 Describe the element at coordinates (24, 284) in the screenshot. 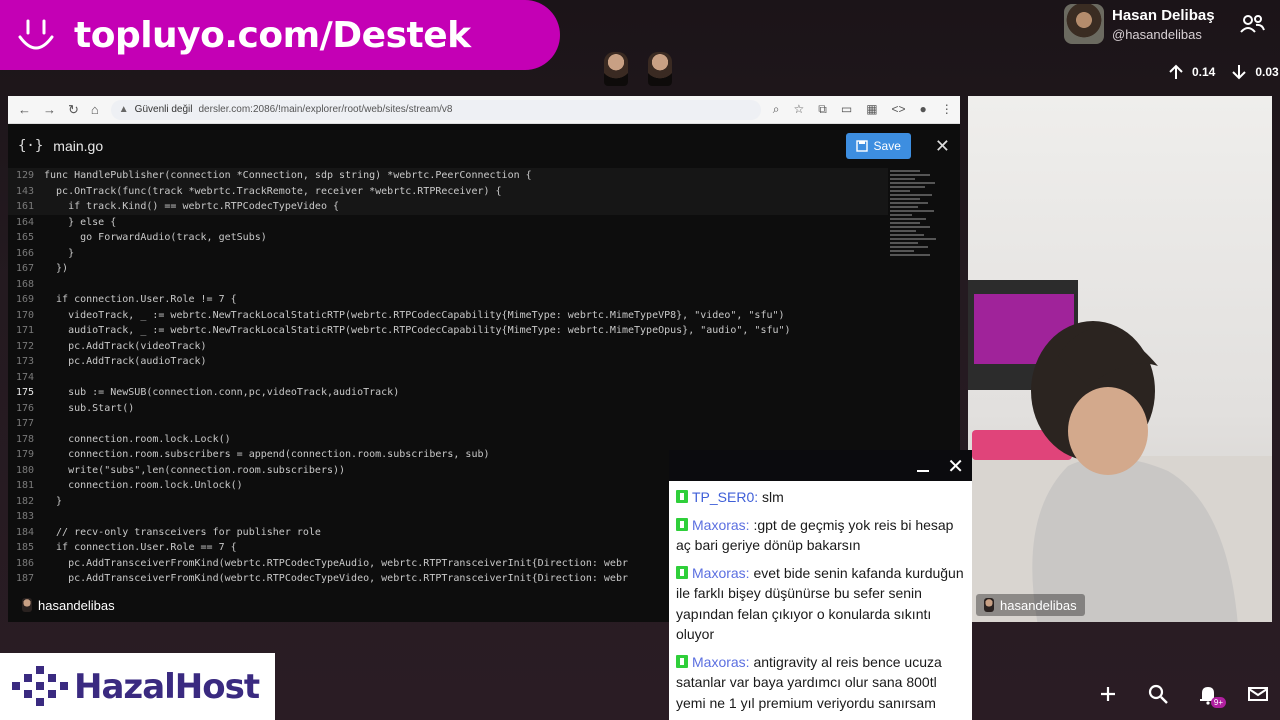

I see `line-number: 168` at that location.